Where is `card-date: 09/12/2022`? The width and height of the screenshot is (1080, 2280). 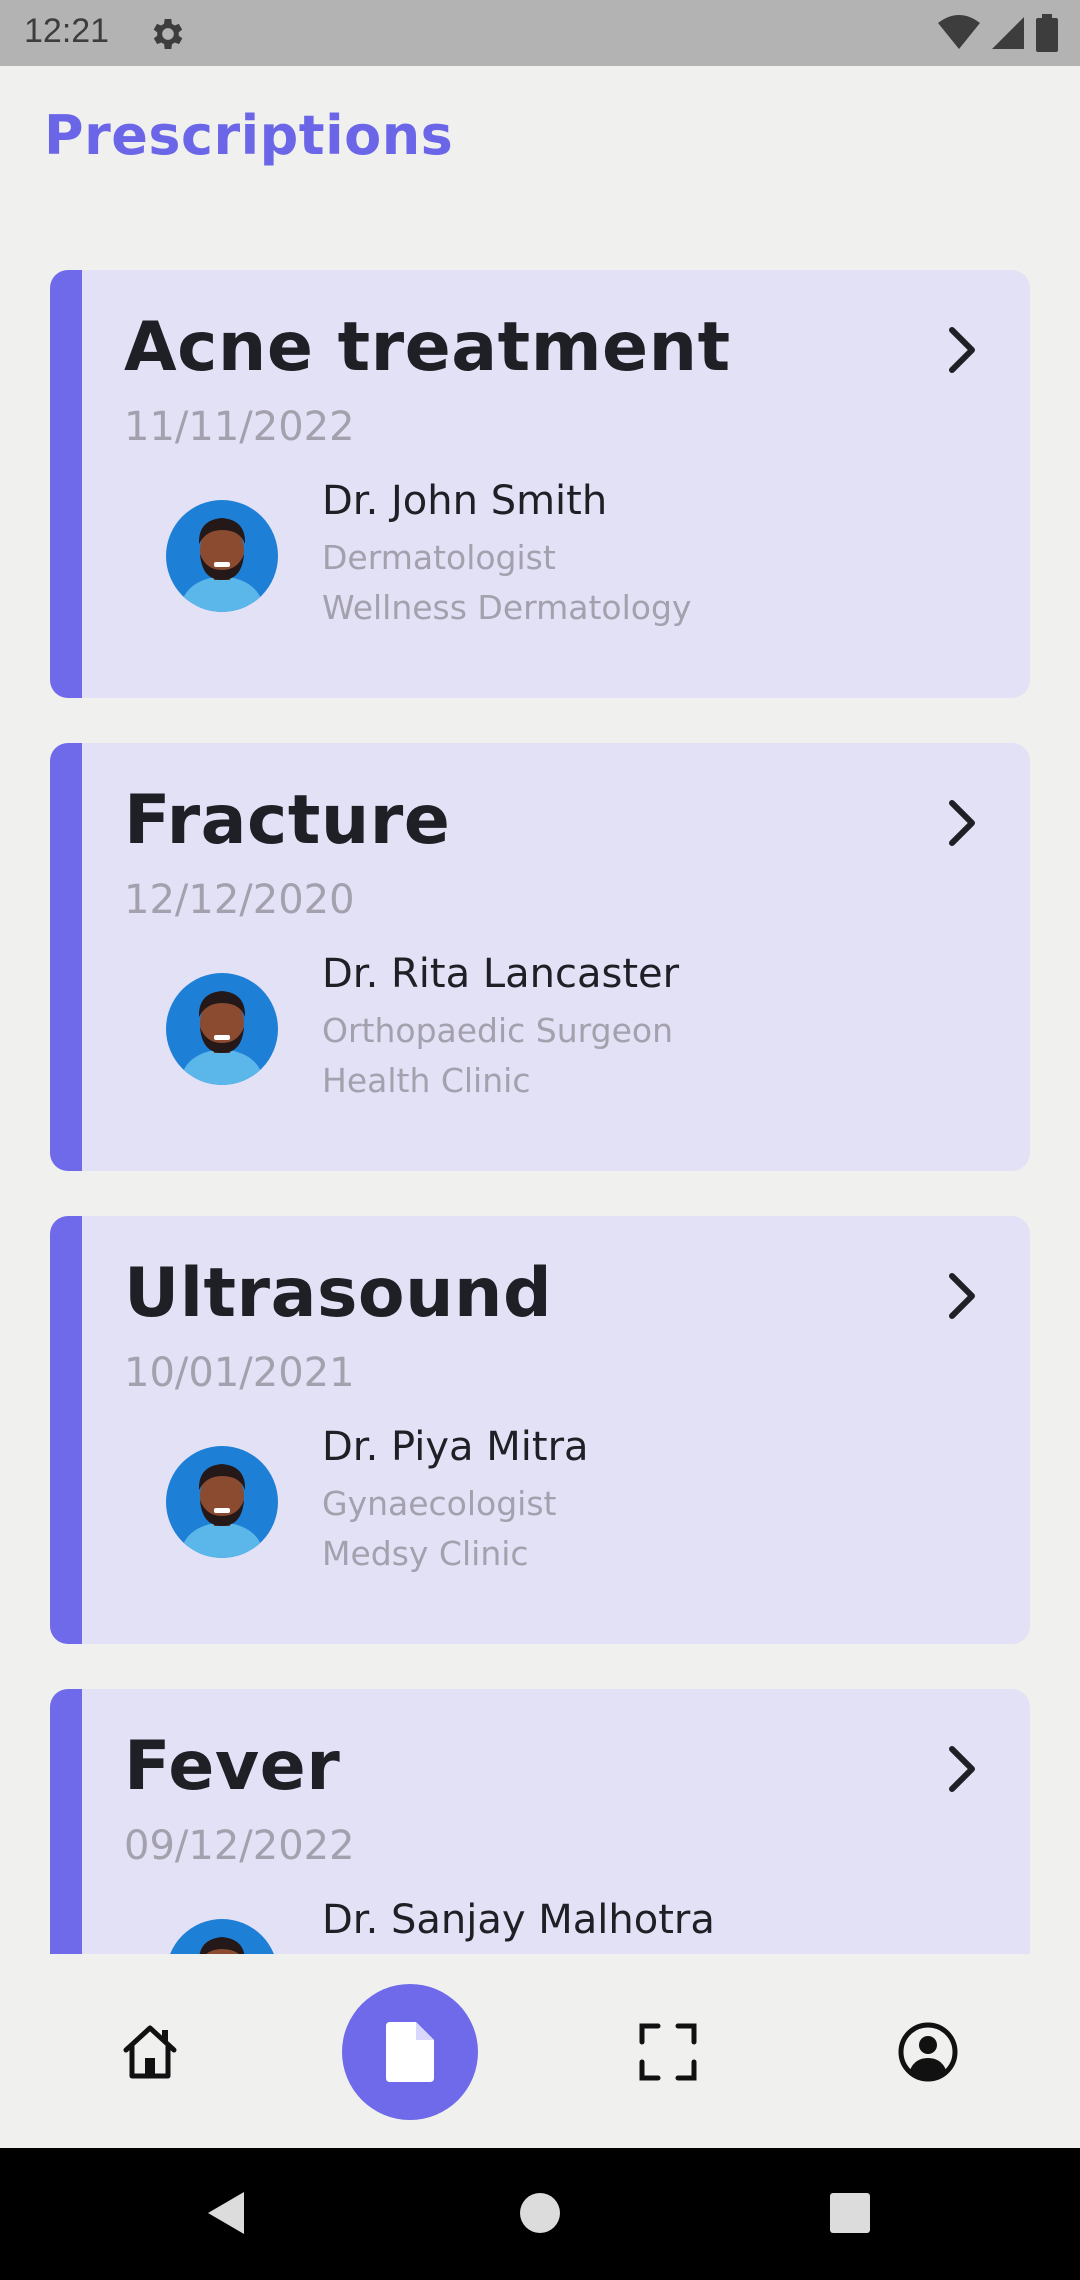 card-date: 09/12/2022 is located at coordinates (239, 1846).